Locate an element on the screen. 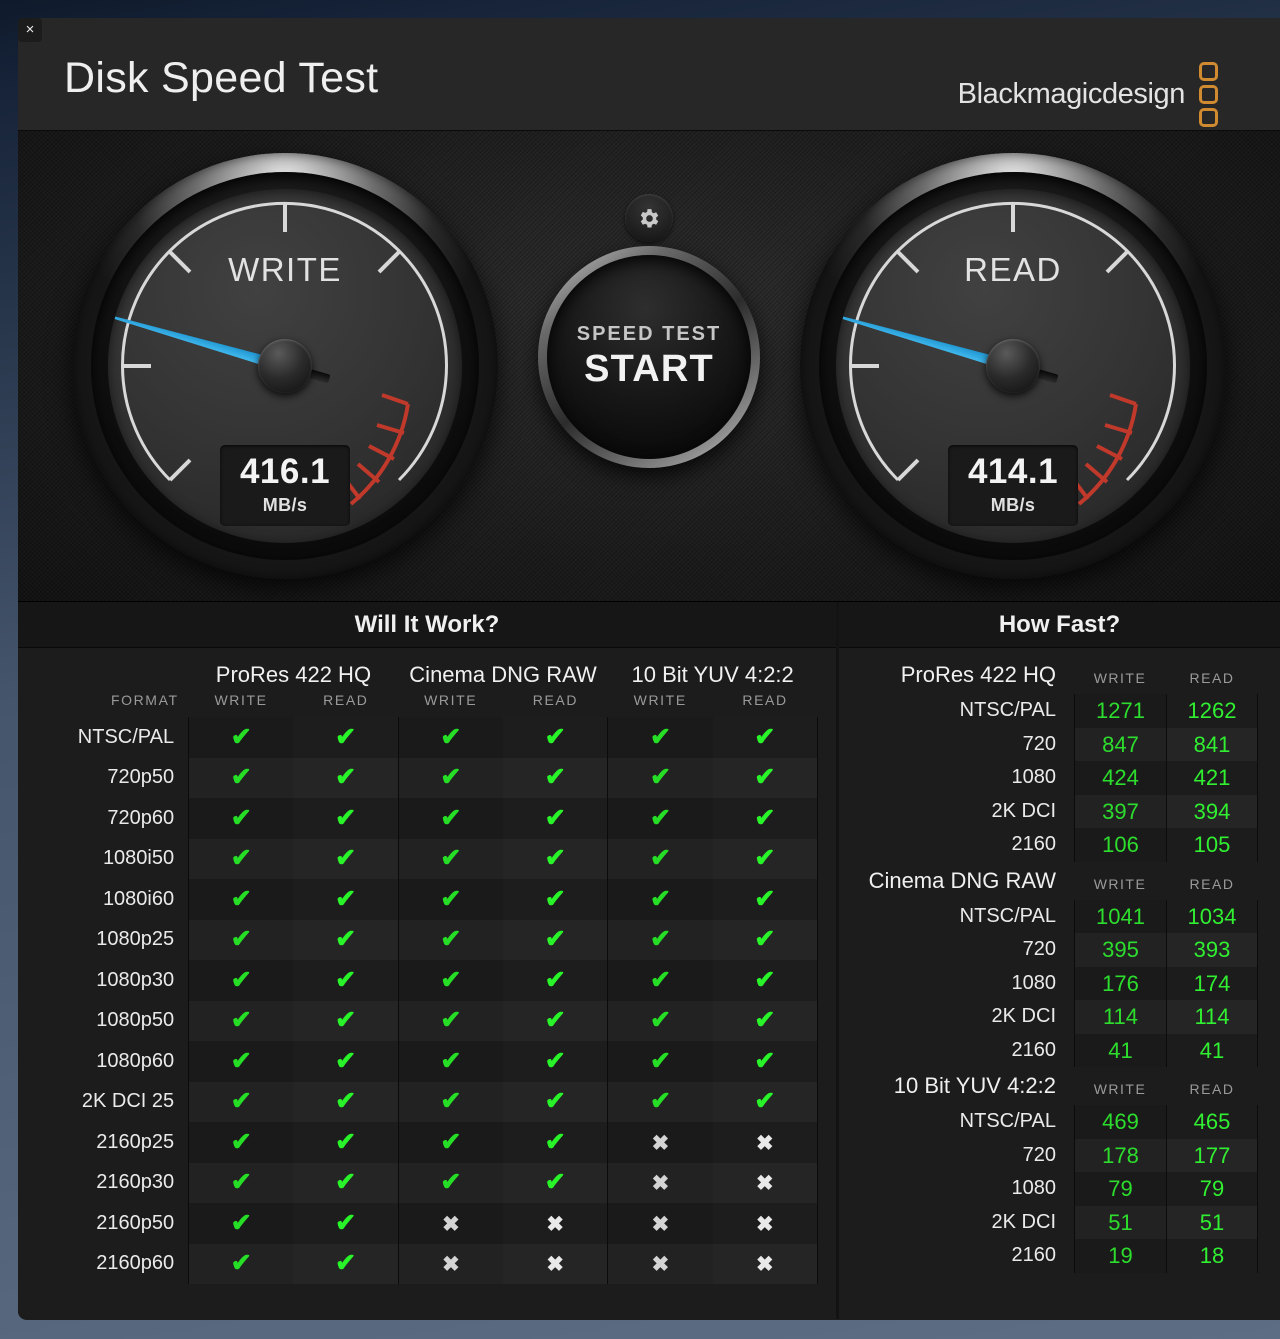  list-item: 2K DCI 51 51 is located at coordinates (1053, 1222).